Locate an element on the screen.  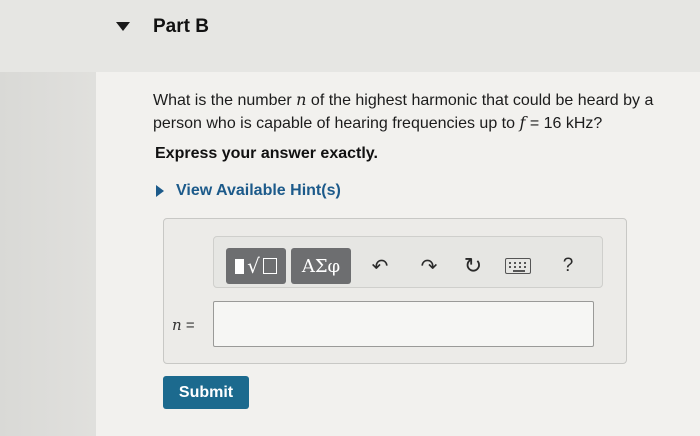
variable-n: n is located at coordinates (301, 99).